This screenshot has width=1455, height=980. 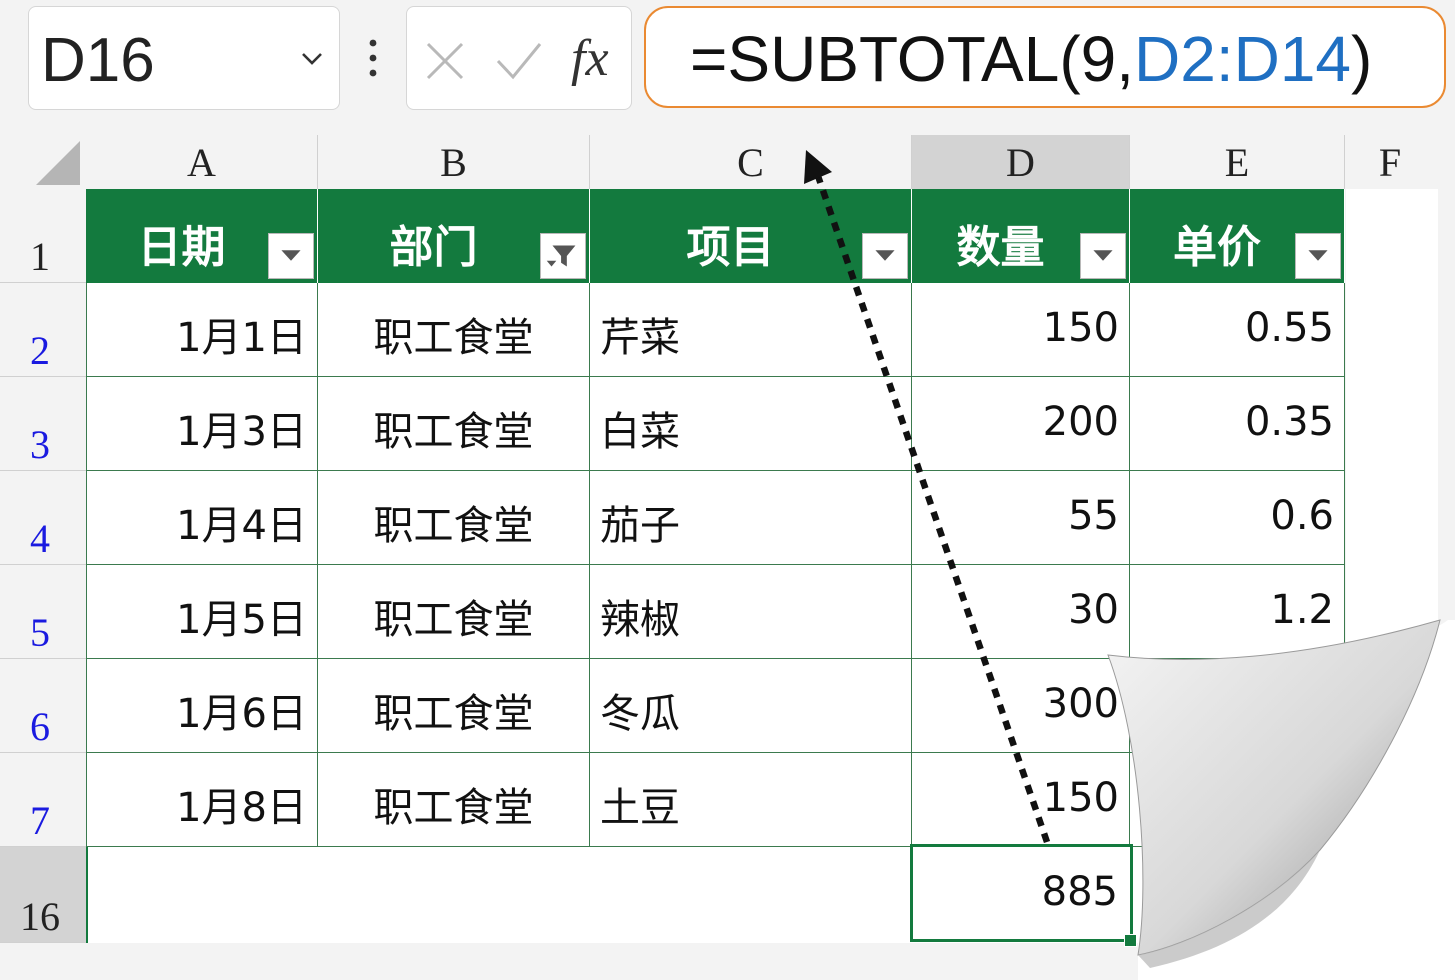 What do you see at coordinates (640, 338) in the screenshot?
I see `cell-value: 芹菜` at bounding box center [640, 338].